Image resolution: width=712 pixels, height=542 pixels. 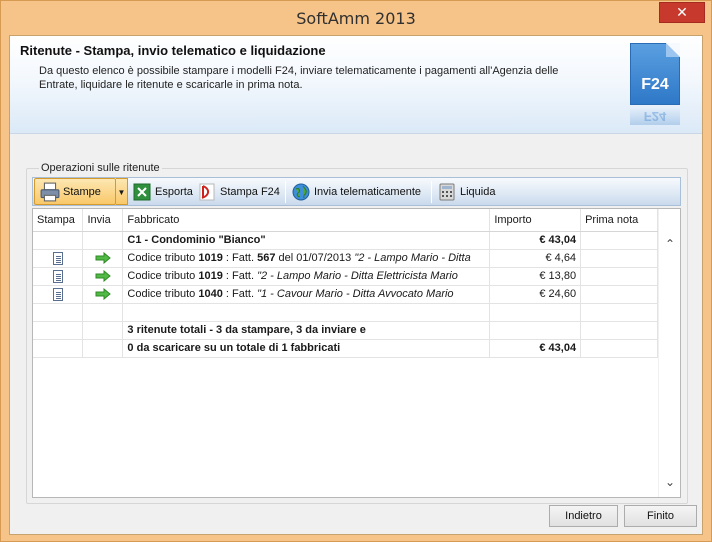 What do you see at coordinates (535, 258) in the screenshot?
I see `row-importo: € 4,64` at bounding box center [535, 258].